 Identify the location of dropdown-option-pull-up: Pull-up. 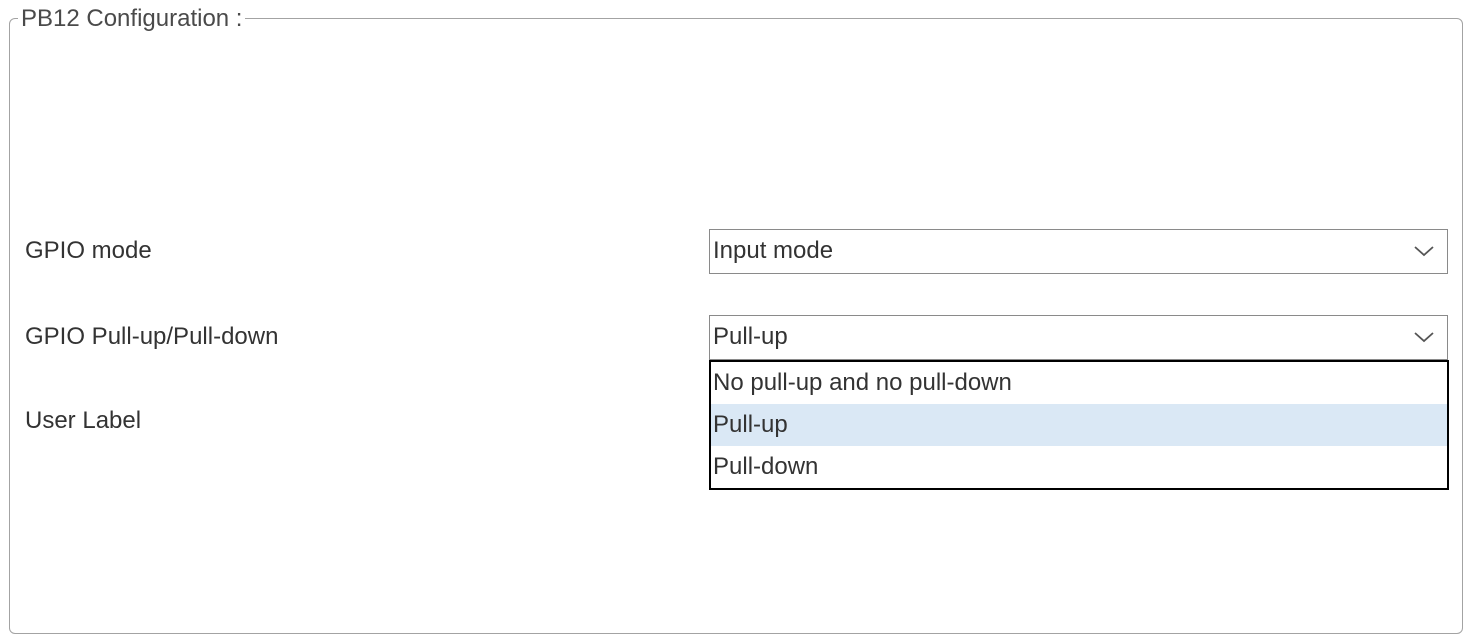
(1079, 425).